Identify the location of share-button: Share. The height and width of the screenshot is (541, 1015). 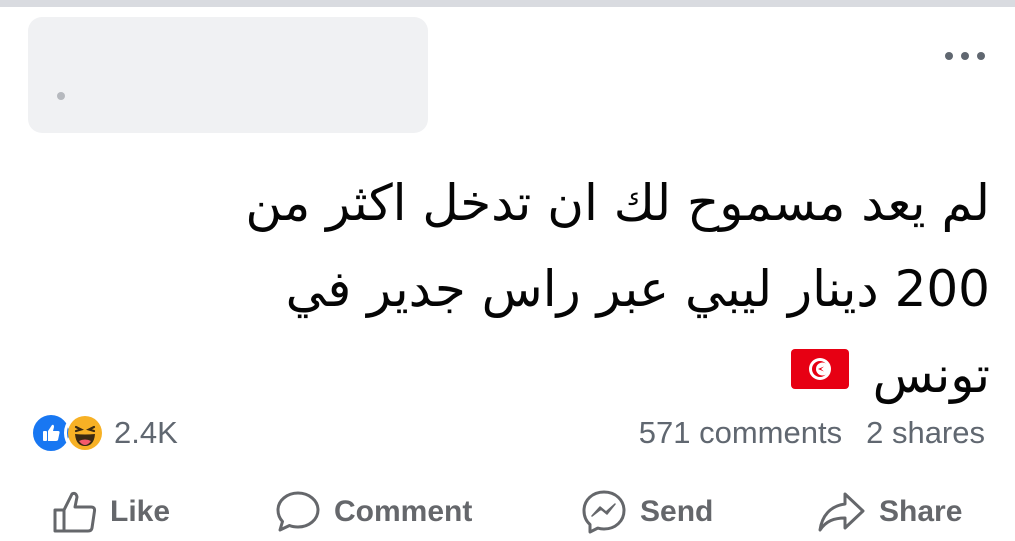
(889, 512).